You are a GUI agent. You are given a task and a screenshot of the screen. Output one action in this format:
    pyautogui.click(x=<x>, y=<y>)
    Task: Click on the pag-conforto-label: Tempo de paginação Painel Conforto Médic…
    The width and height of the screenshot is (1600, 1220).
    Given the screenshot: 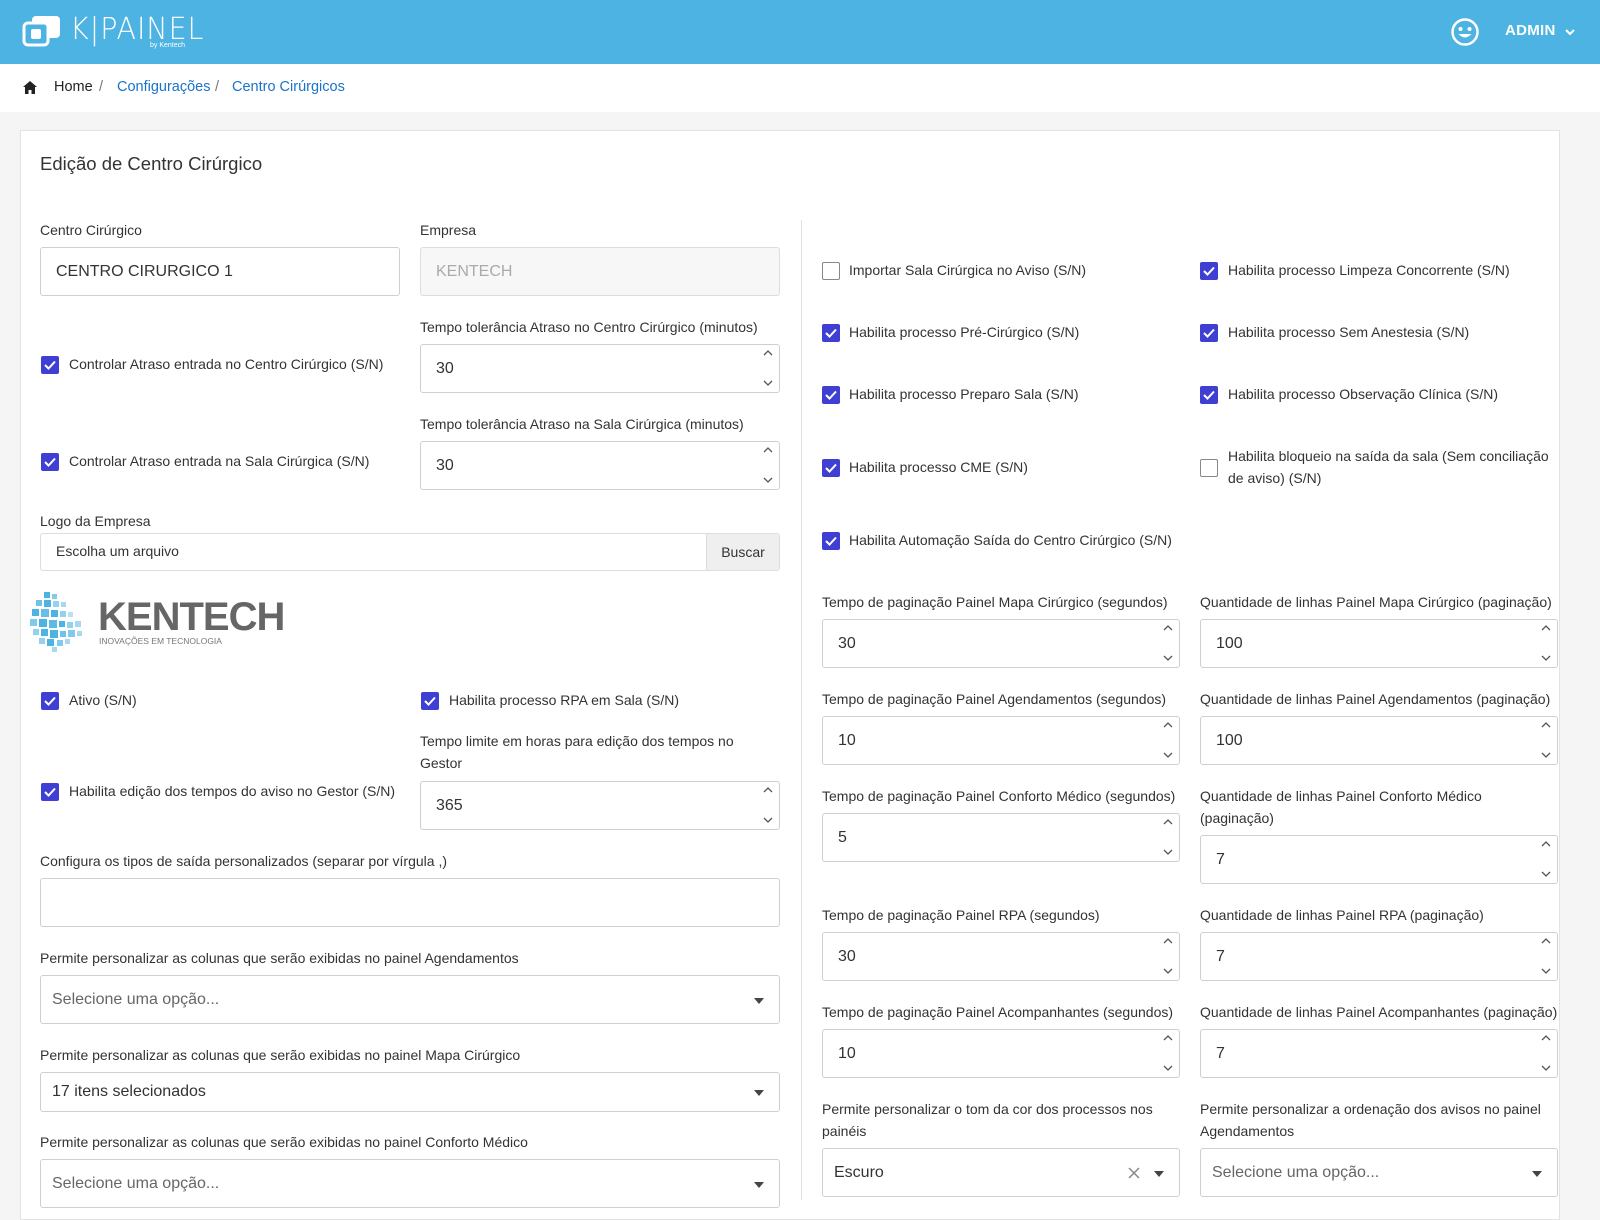 What is the action you would take?
    pyautogui.click(x=999, y=796)
    